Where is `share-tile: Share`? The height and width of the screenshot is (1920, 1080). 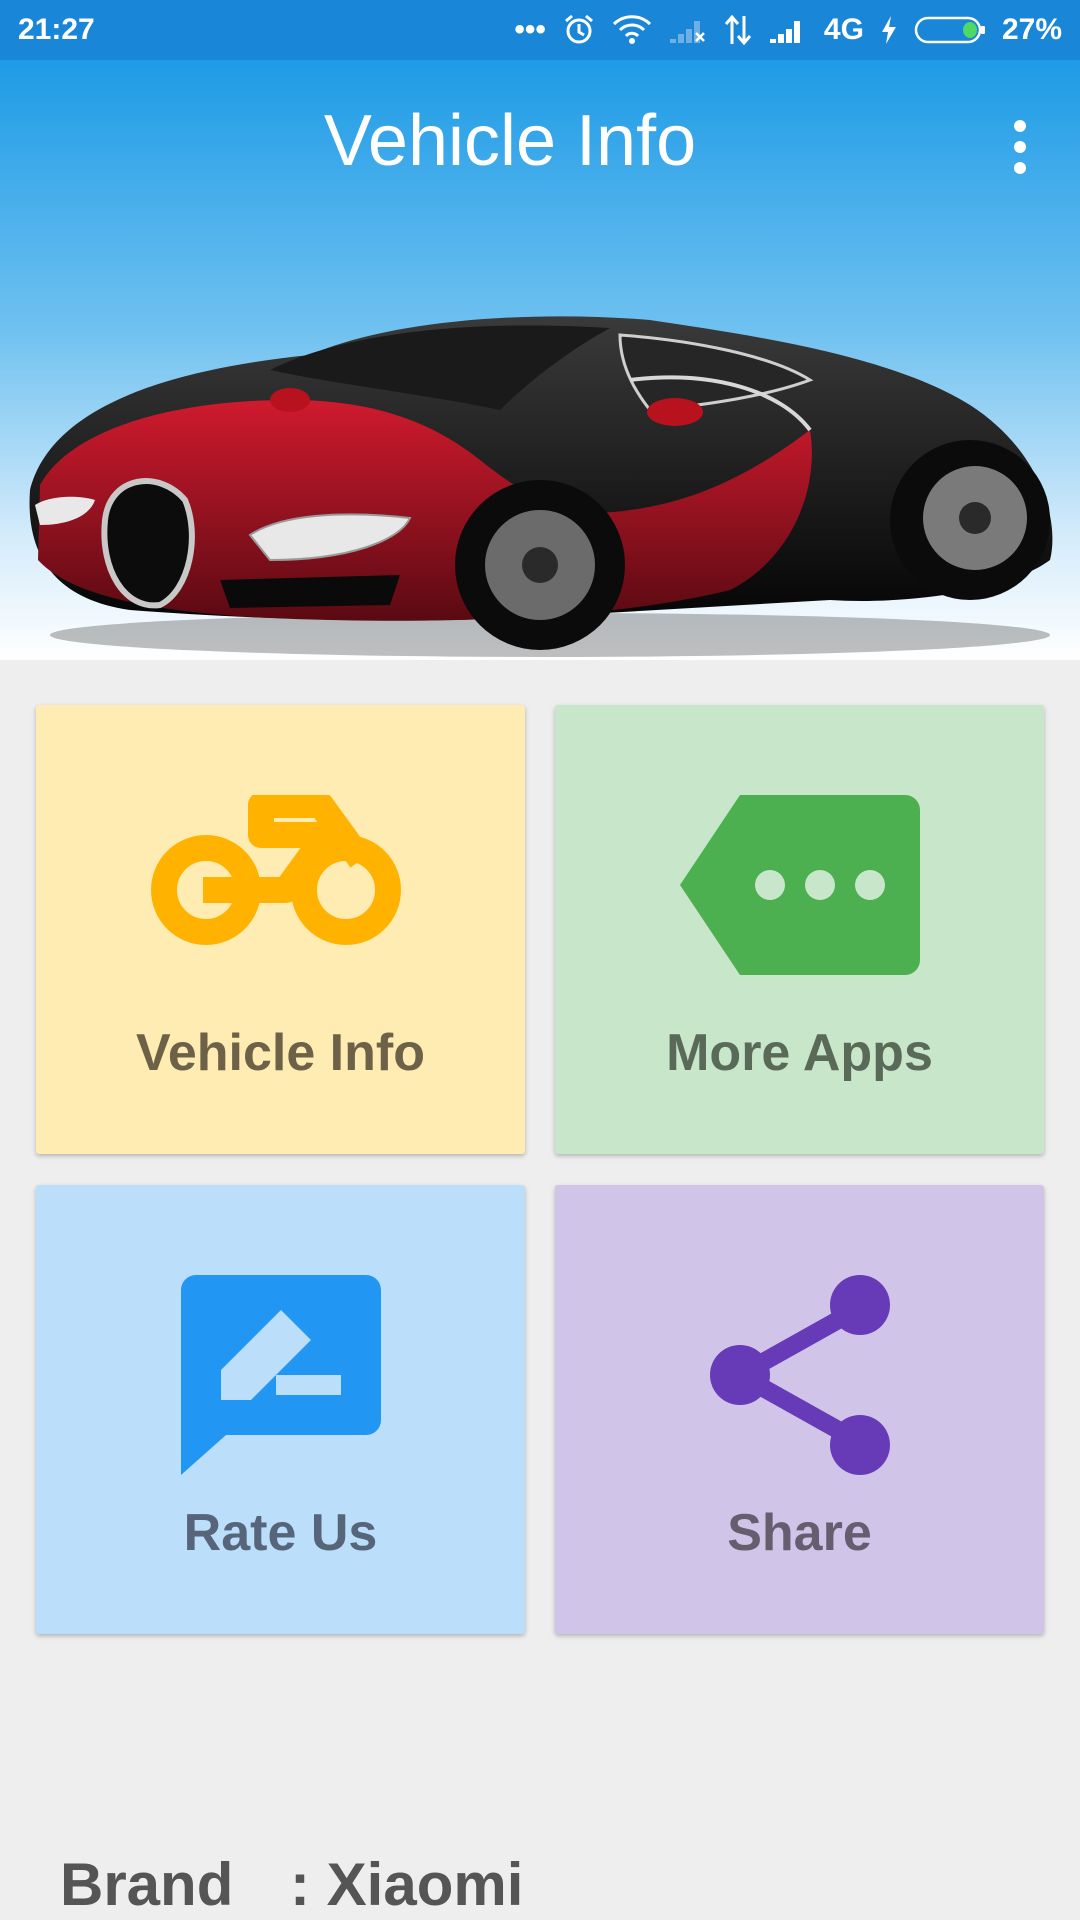 share-tile: Share is located at coordinates (799, 1409).